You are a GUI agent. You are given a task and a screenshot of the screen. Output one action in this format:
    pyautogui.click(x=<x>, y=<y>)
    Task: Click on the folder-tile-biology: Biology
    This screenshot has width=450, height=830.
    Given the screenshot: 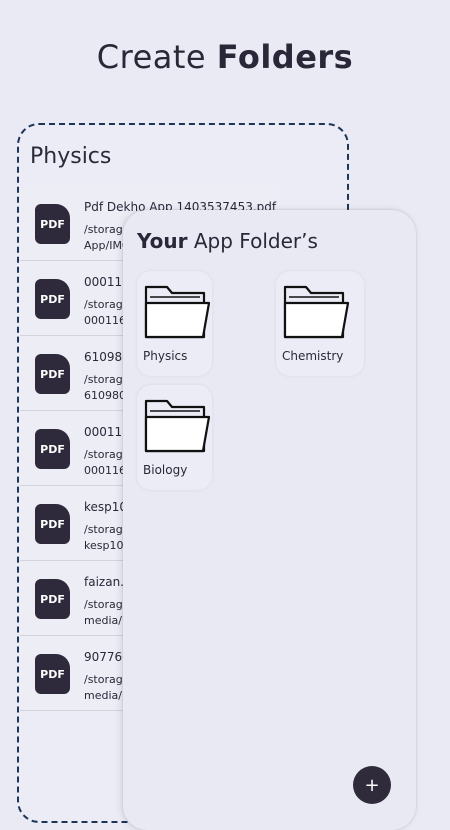 What is the action you would take?
    pyautogui.click(x=174, y=437)
    